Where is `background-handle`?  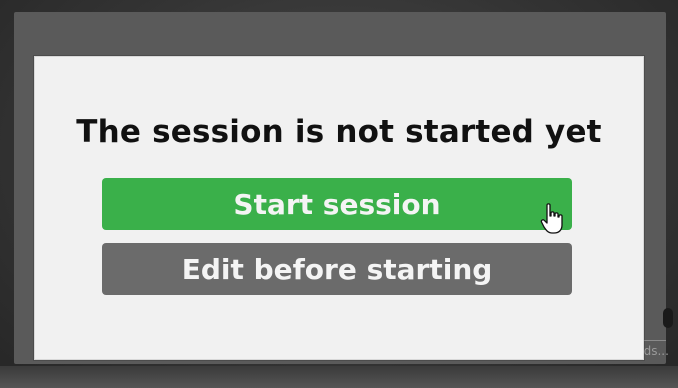 background-handle is located at coordinates (668, 318).